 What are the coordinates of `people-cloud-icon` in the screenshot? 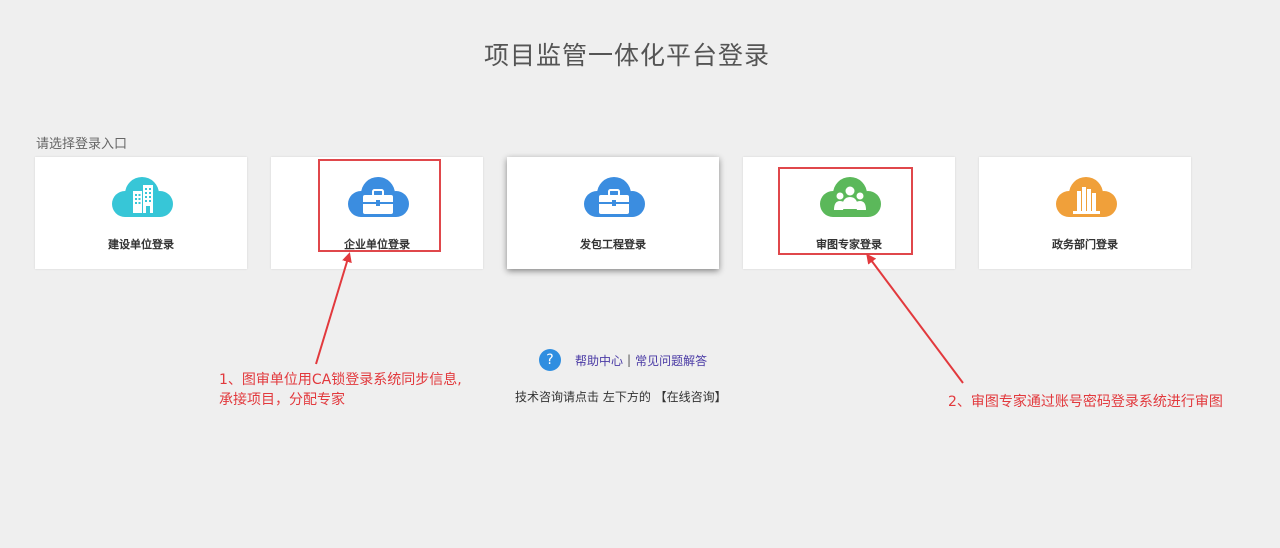 It's located at (850, 197).